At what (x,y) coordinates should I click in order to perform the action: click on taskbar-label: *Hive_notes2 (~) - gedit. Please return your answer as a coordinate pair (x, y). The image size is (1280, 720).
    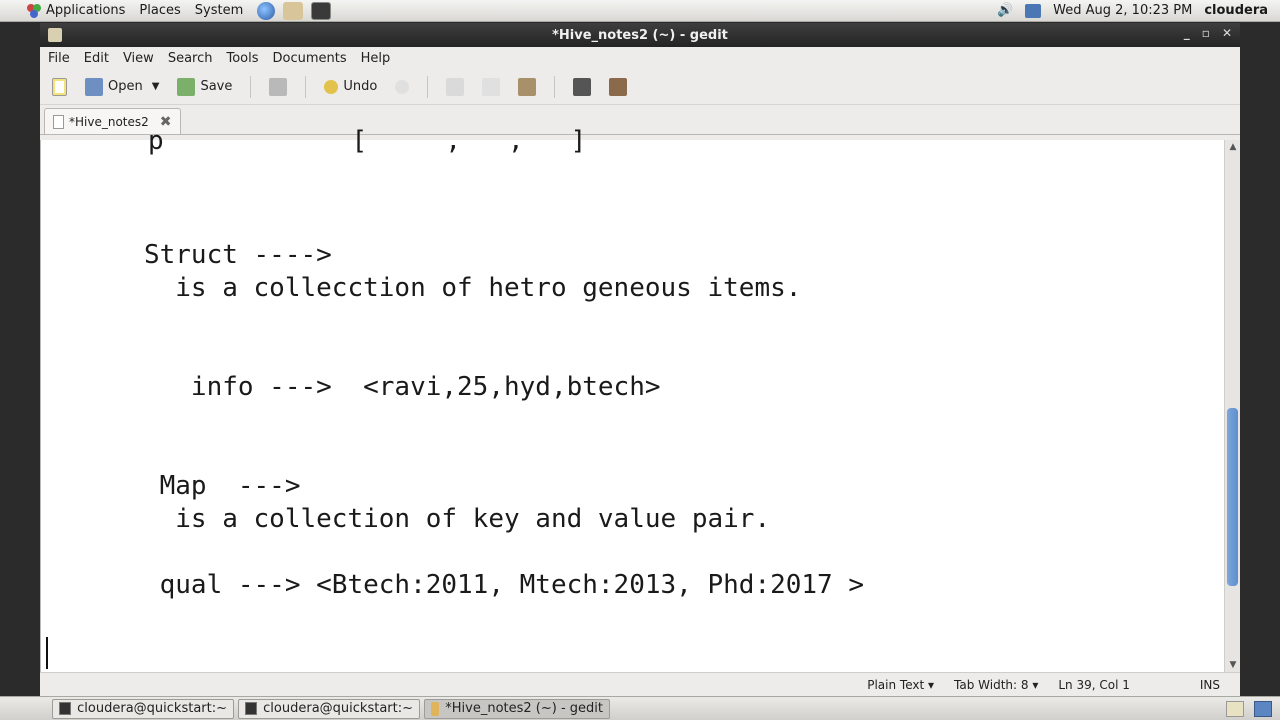
    Looking at the image, I should click on (524, 708).